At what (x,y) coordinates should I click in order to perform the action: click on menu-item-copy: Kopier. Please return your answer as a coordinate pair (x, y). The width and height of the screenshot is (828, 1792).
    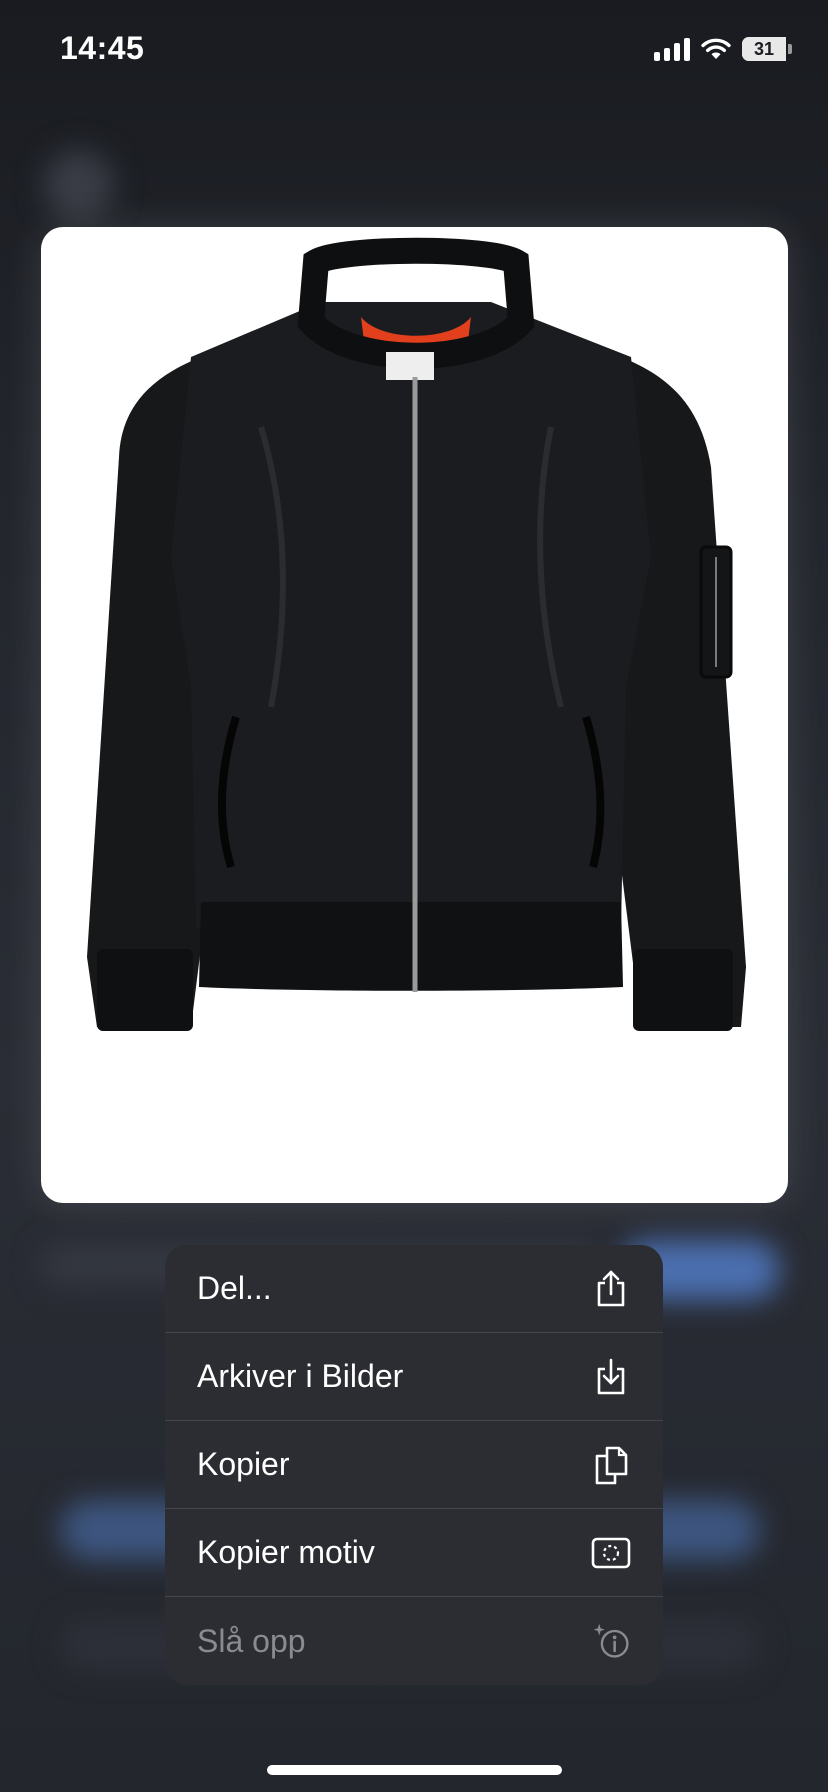
    Looking at the image, I should click on (414, 1465).